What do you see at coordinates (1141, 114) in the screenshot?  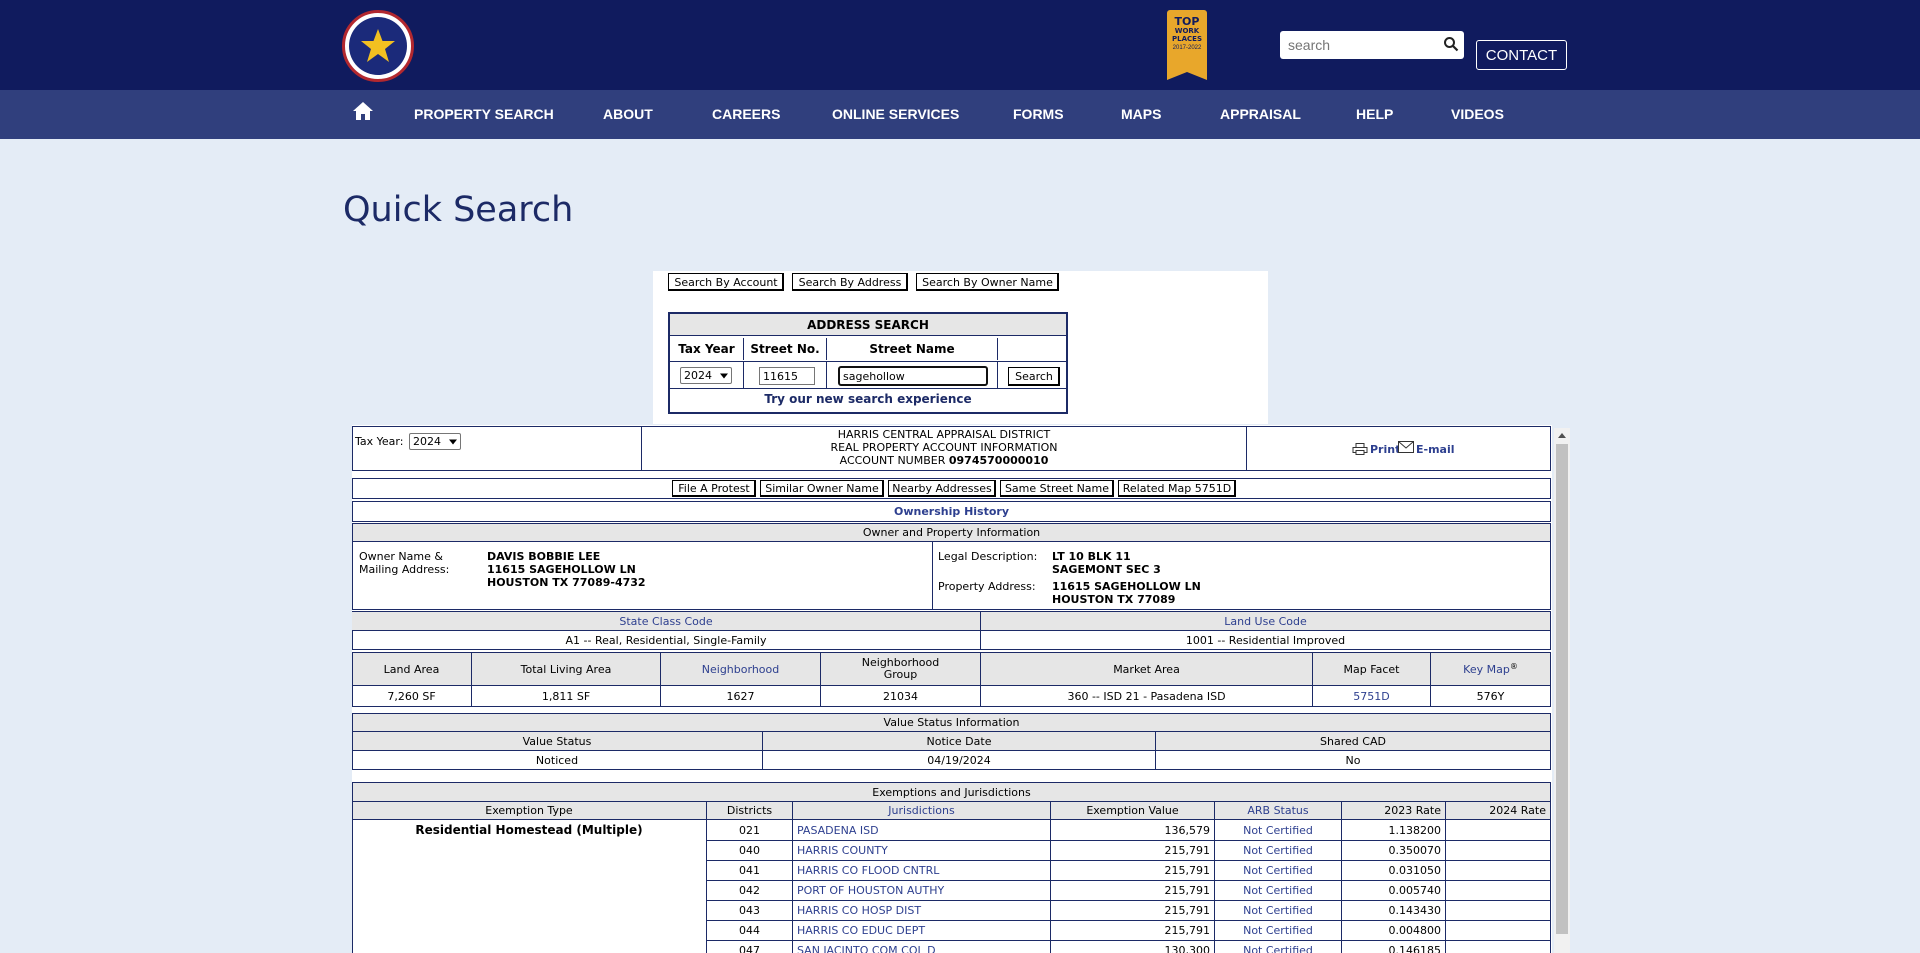 I see `nav-maps: MAPS` at bounding box center [1141, 114].